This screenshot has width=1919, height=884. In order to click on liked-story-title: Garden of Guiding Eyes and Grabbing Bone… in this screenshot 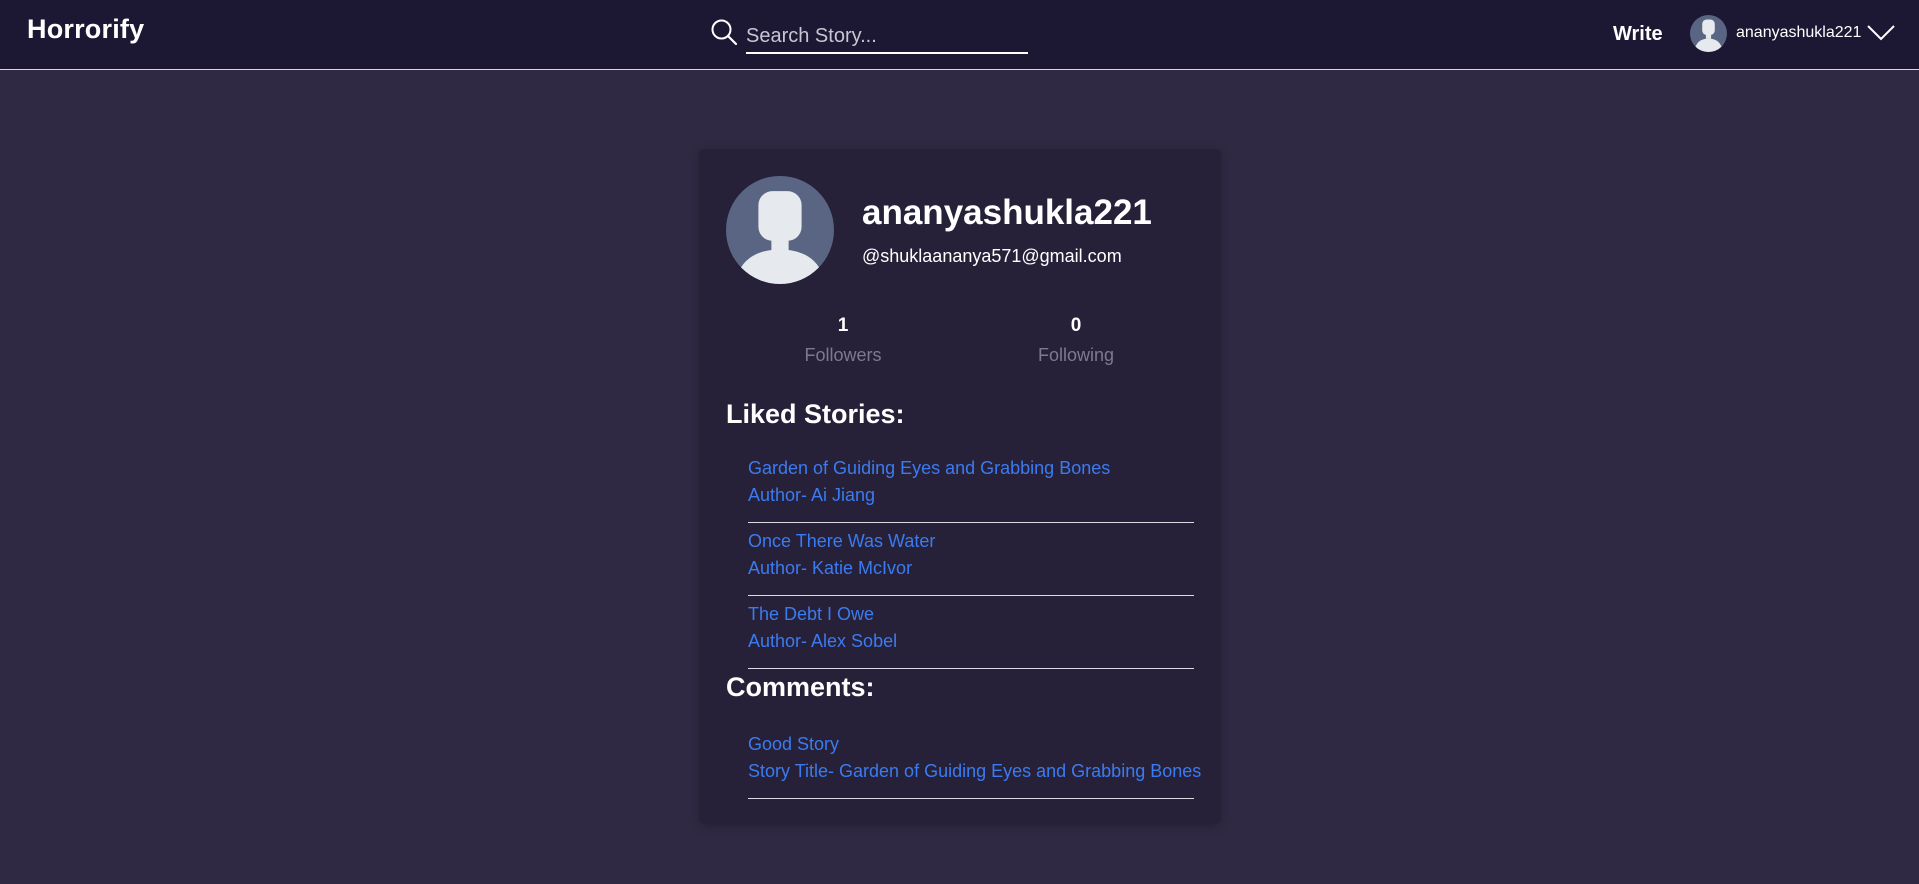, I will do `click(971, 468)`.